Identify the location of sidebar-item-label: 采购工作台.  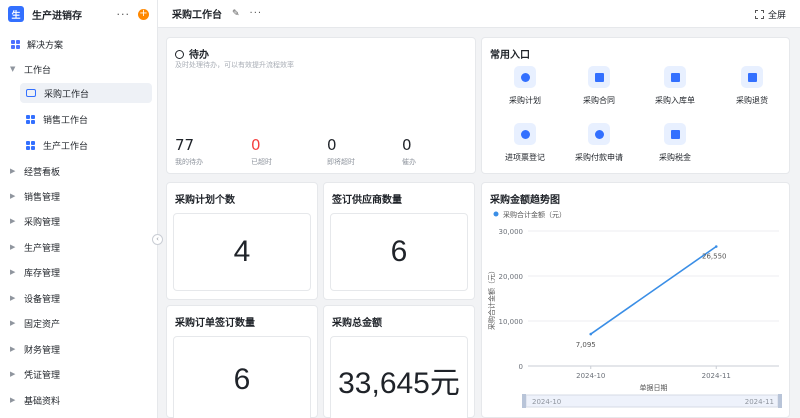
(67, 94).